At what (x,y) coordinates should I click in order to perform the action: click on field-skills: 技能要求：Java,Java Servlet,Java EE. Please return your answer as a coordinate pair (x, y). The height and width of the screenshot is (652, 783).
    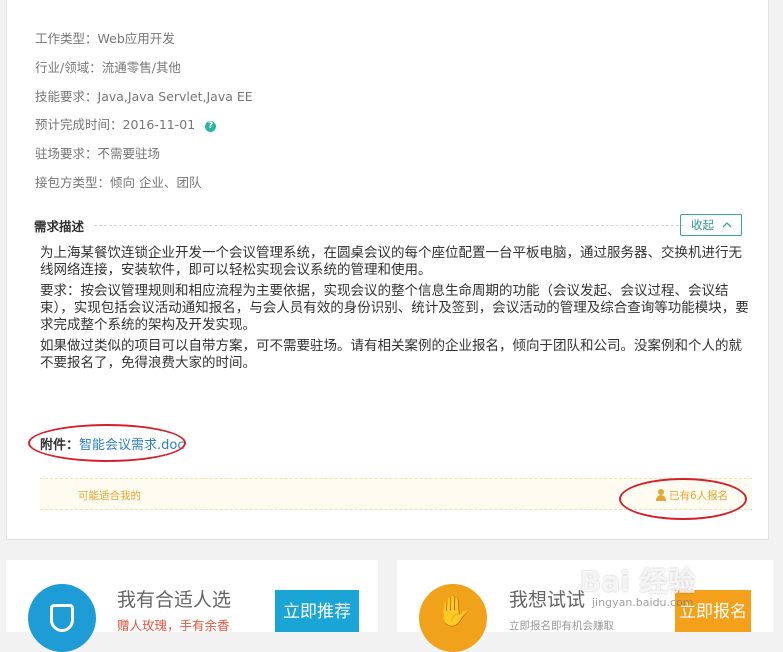
    Looking at the image, I should click on (144, 95).